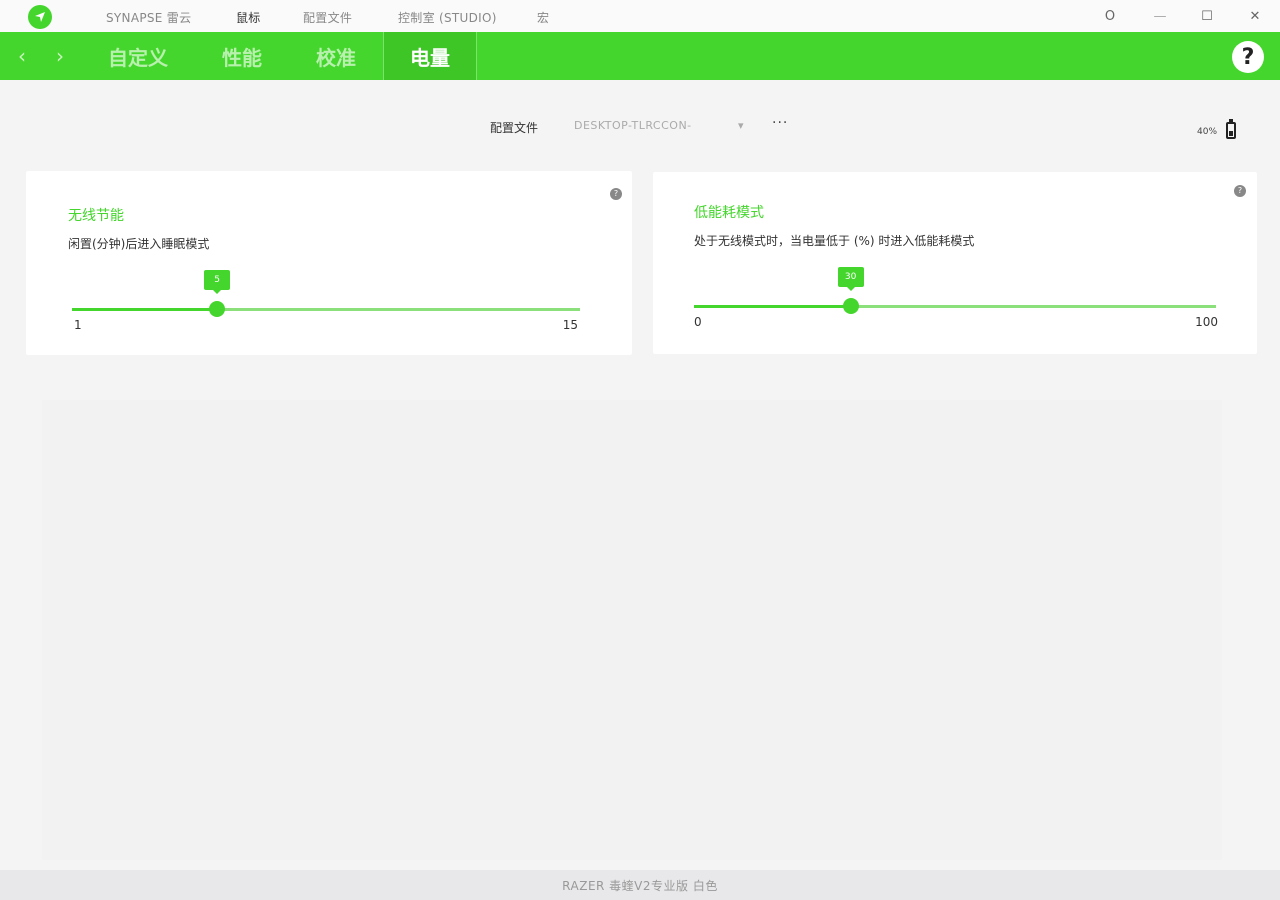 This screenshot has height=900, width=1280. What do you see at coordinates (430, 56) in the screenshot?
I see `tab-power: 电量` at bounding box center [430, 56].